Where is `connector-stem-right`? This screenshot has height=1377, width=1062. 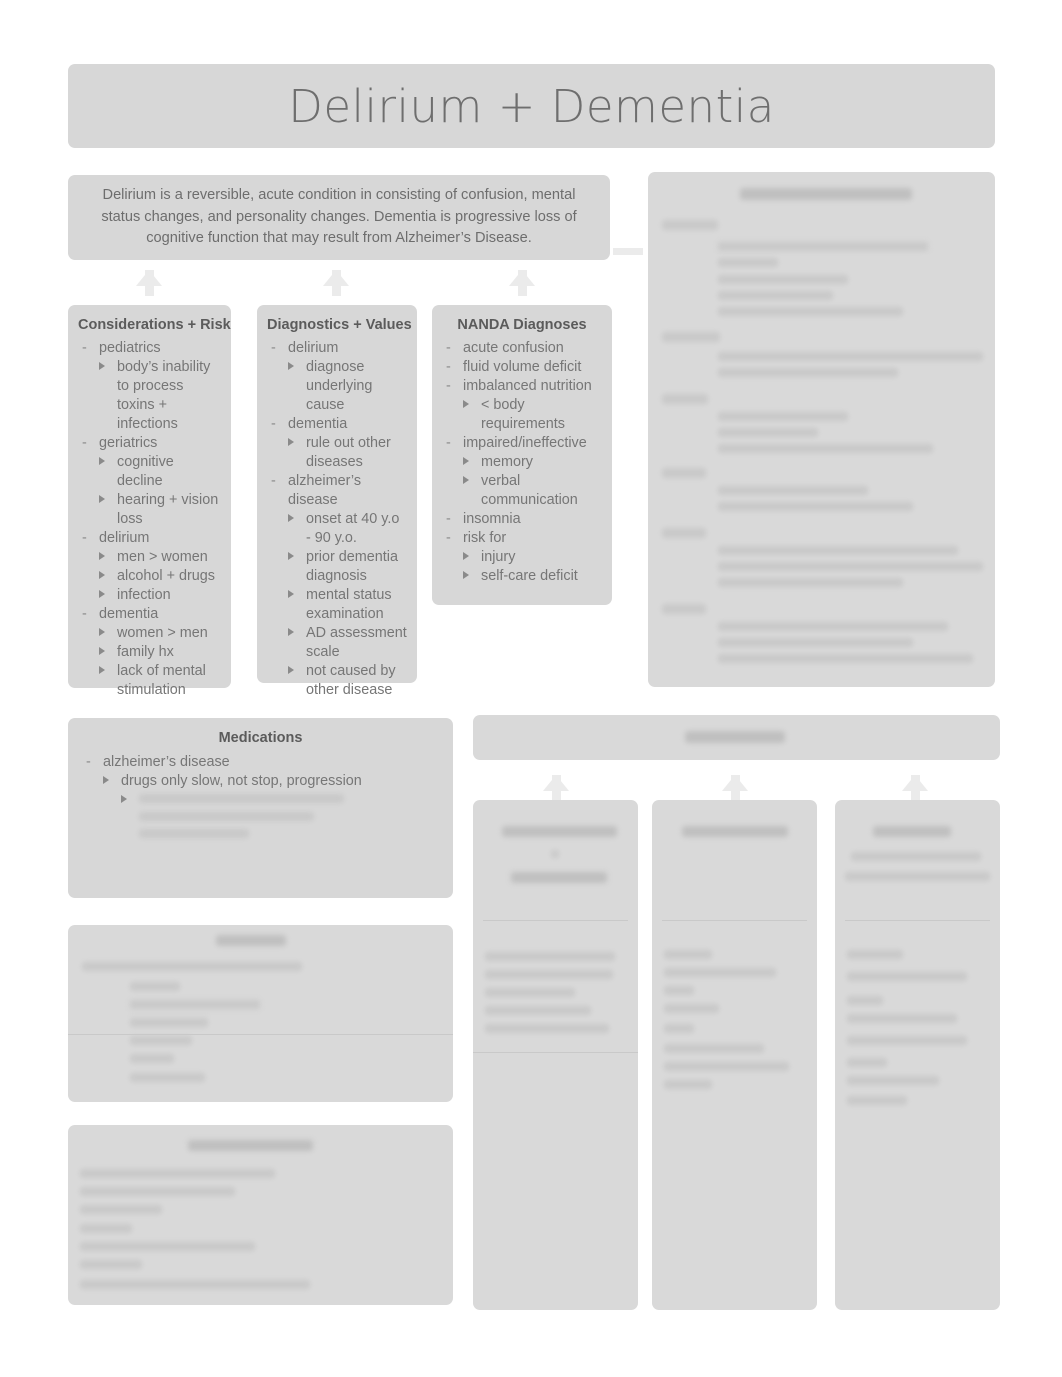
connector-stem-right is located at coordinates (628, 251).